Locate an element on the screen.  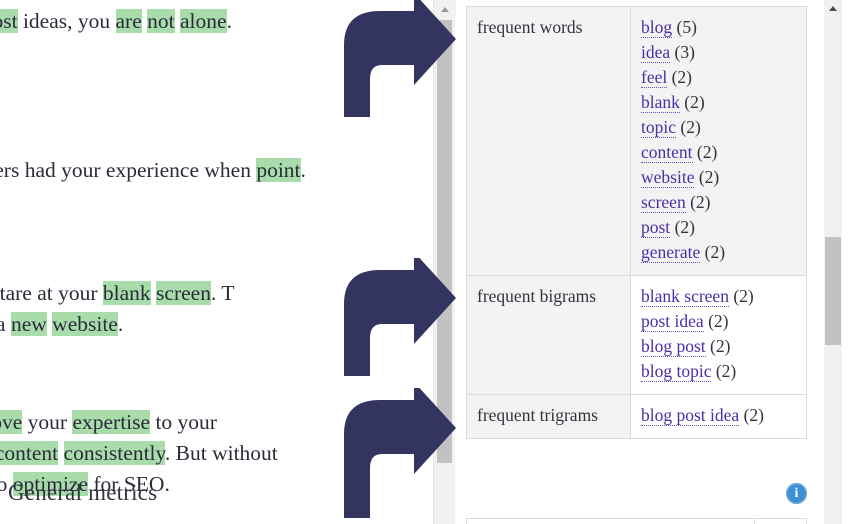
ngram-term-link: screen is located at coordinates (663, 202).